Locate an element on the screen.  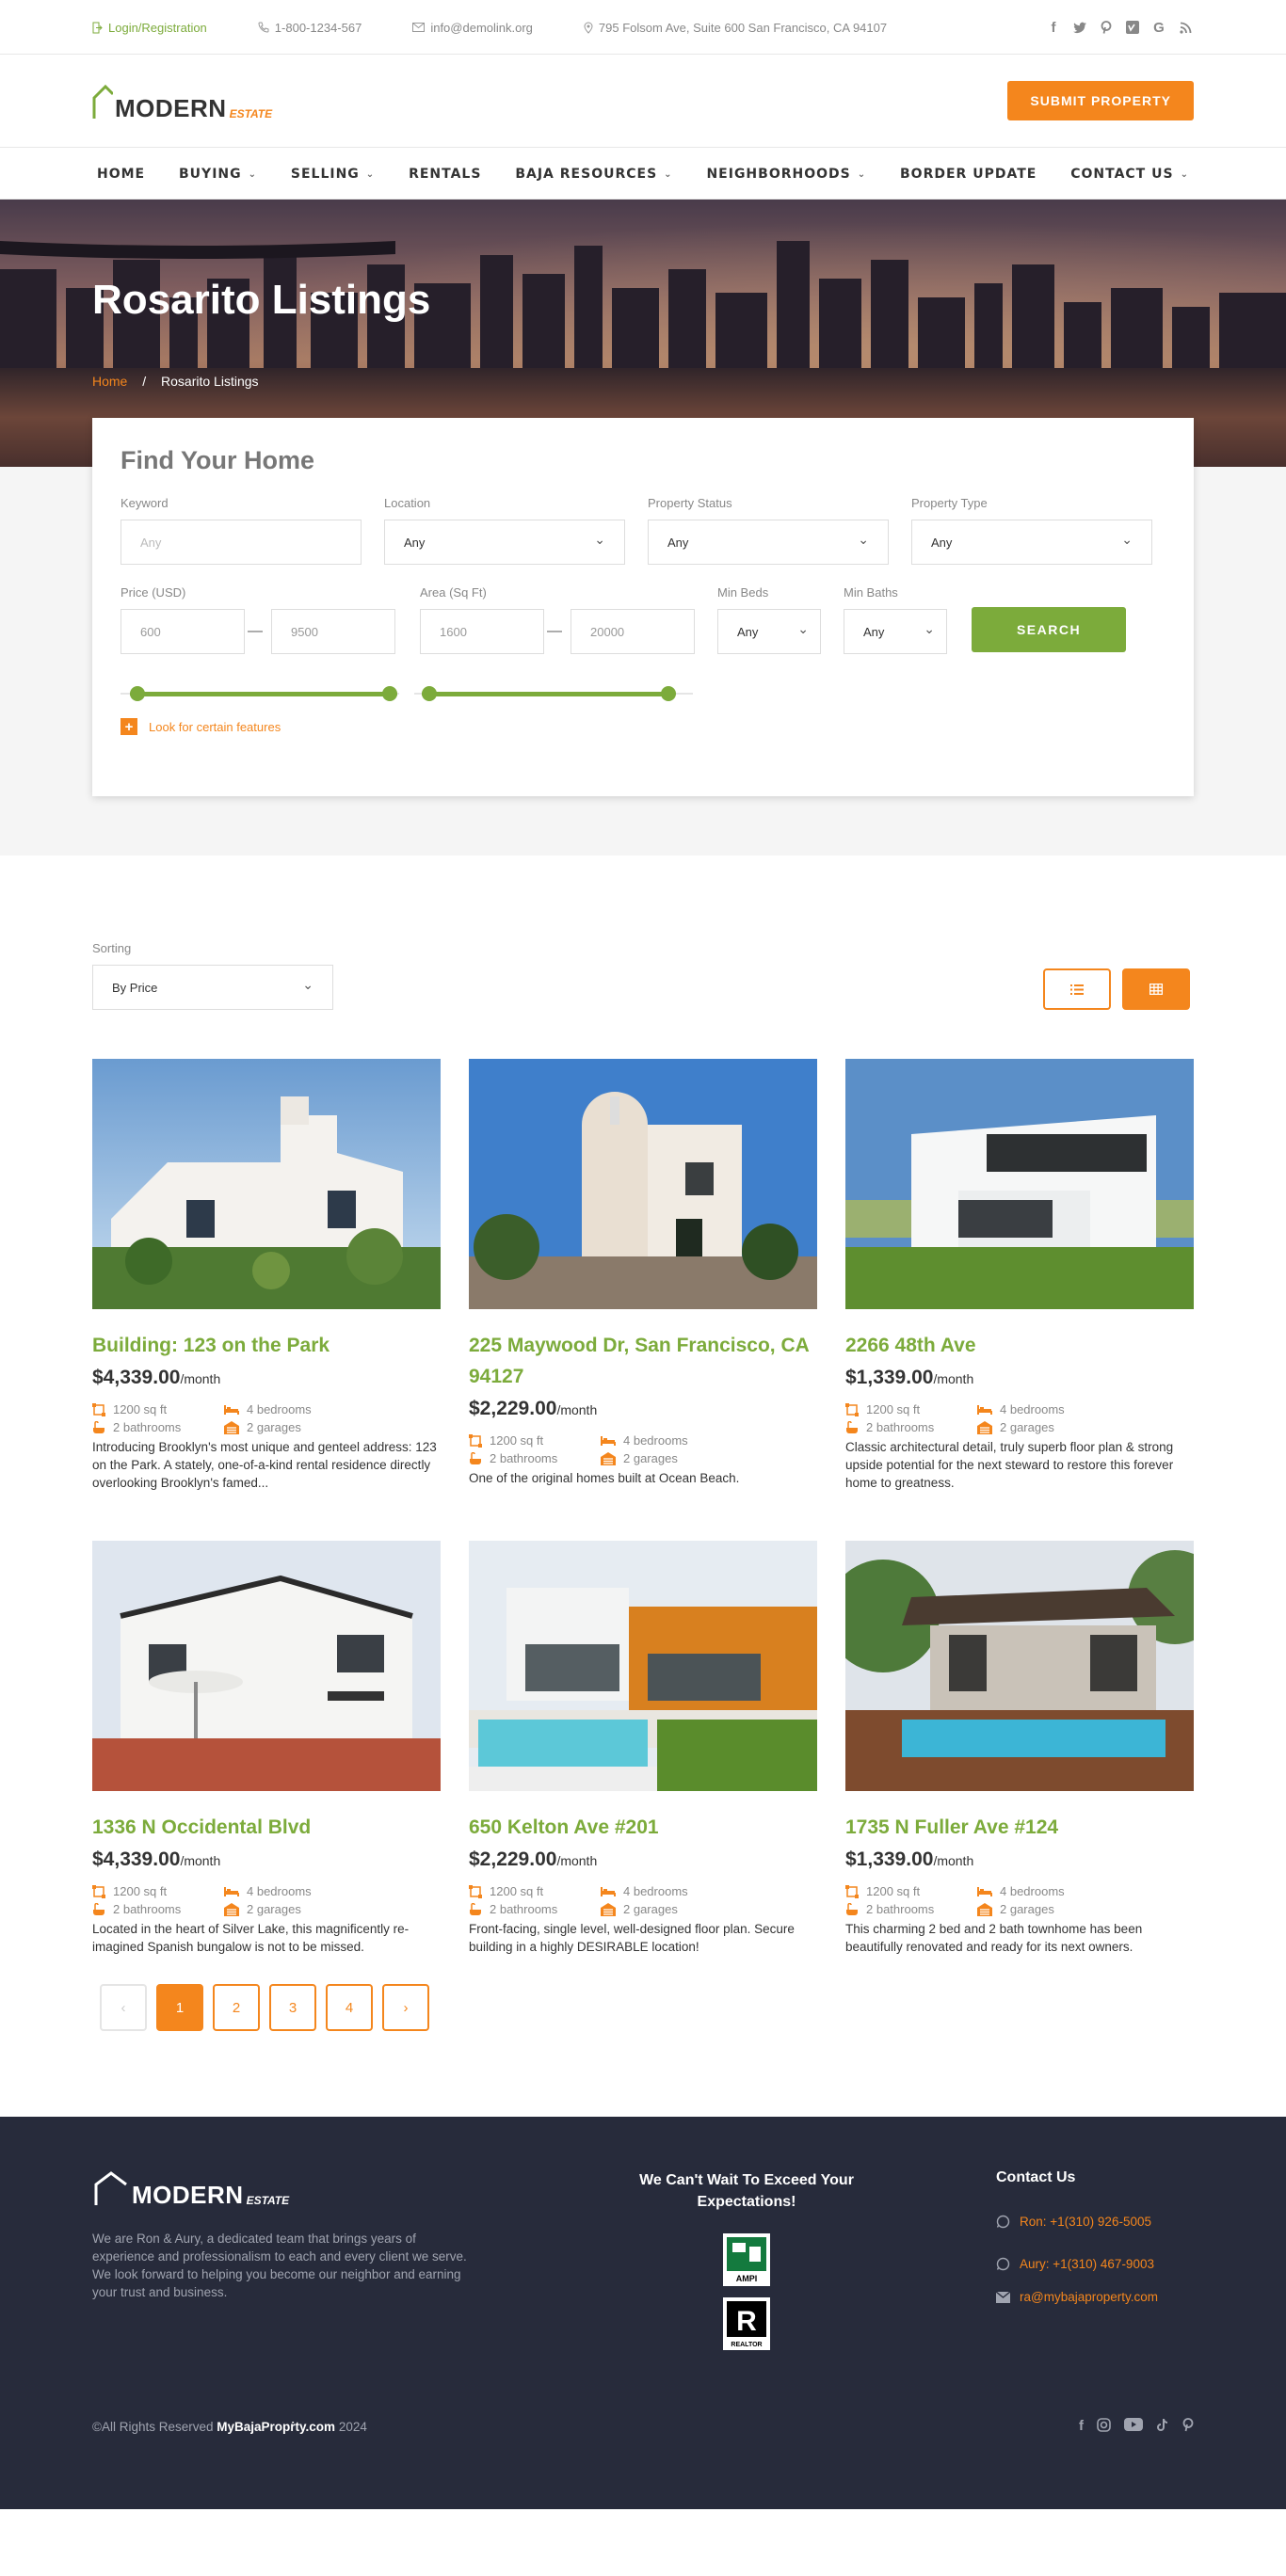
twitter-icon is located at coordinates (1079, 27).